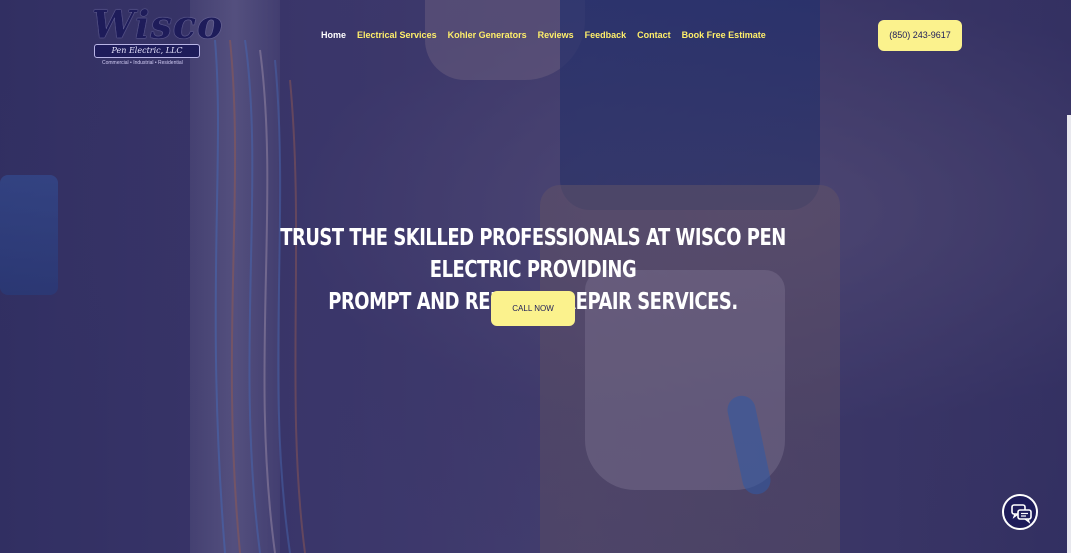 The height and width of the screenshot is (553, 1071). Describe the element at coordinates (142, 63) in the screenshot. I see `logo-tagline: Commercial • Industrial • Residential` at that location.